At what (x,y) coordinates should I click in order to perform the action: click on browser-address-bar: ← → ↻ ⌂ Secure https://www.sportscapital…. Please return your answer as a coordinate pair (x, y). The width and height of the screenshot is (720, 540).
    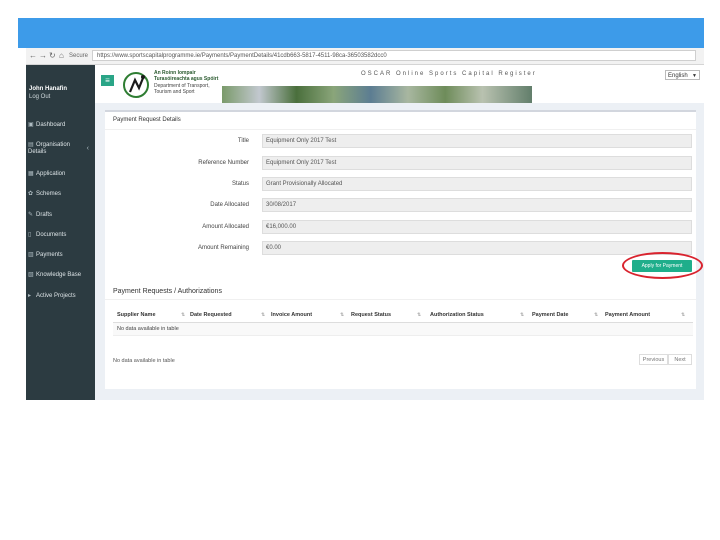
    Looking at the image, I should click on (365, 56).